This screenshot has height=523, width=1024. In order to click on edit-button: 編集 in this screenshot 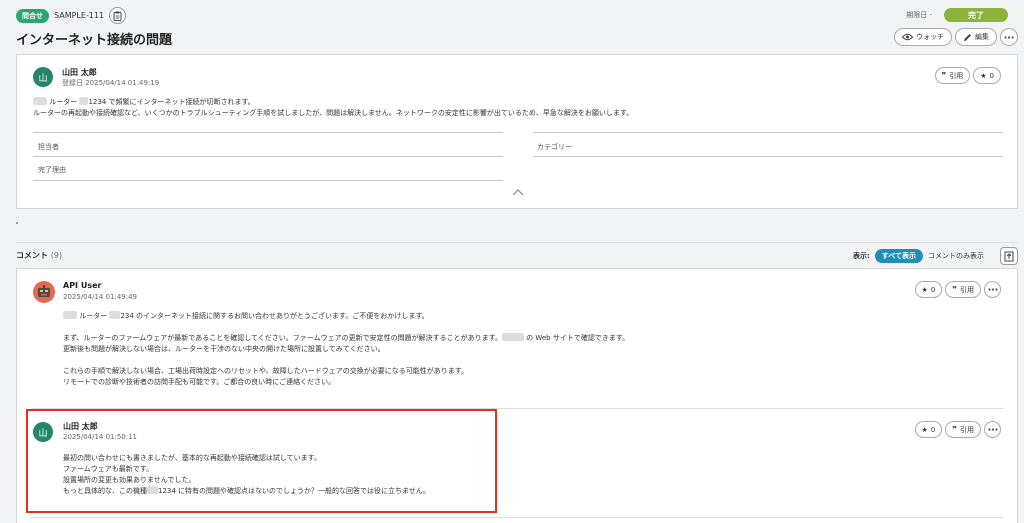, I will do `click(976, 37)`.